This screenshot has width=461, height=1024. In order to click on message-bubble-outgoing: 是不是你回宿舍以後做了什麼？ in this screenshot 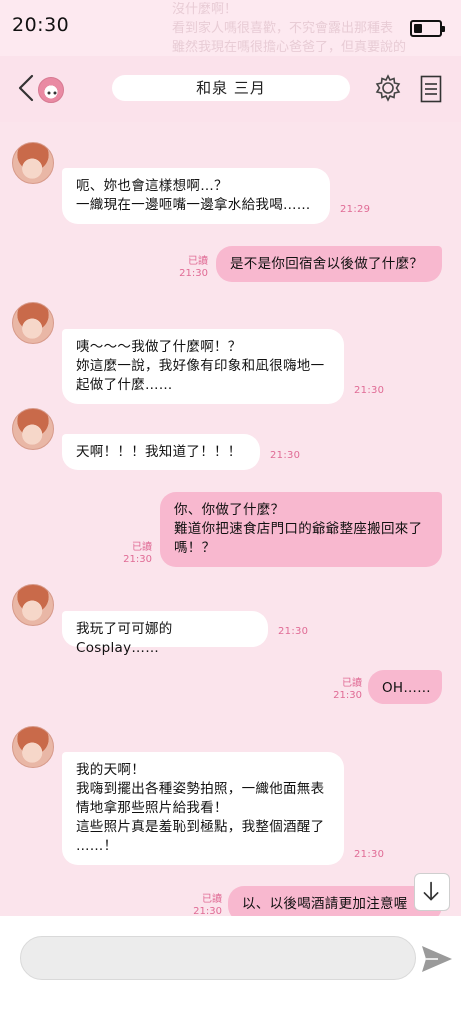, I will do `click(329, 264)`.